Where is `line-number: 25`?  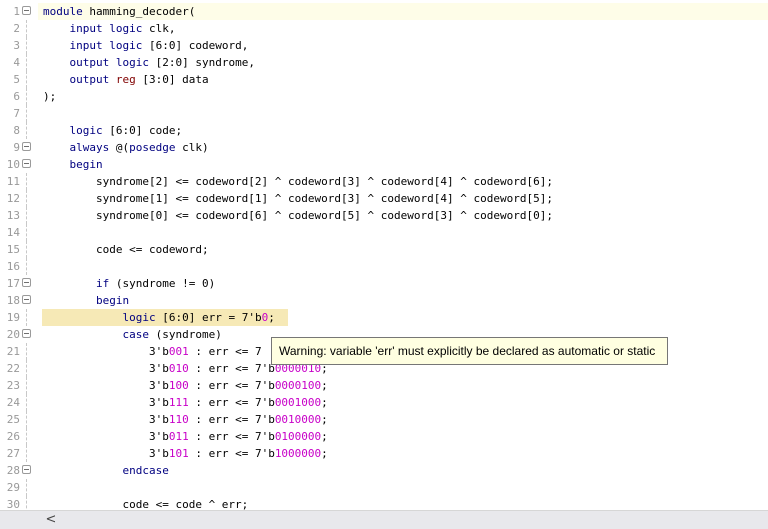 line-number: 25 is located at coordinates (13, 419).